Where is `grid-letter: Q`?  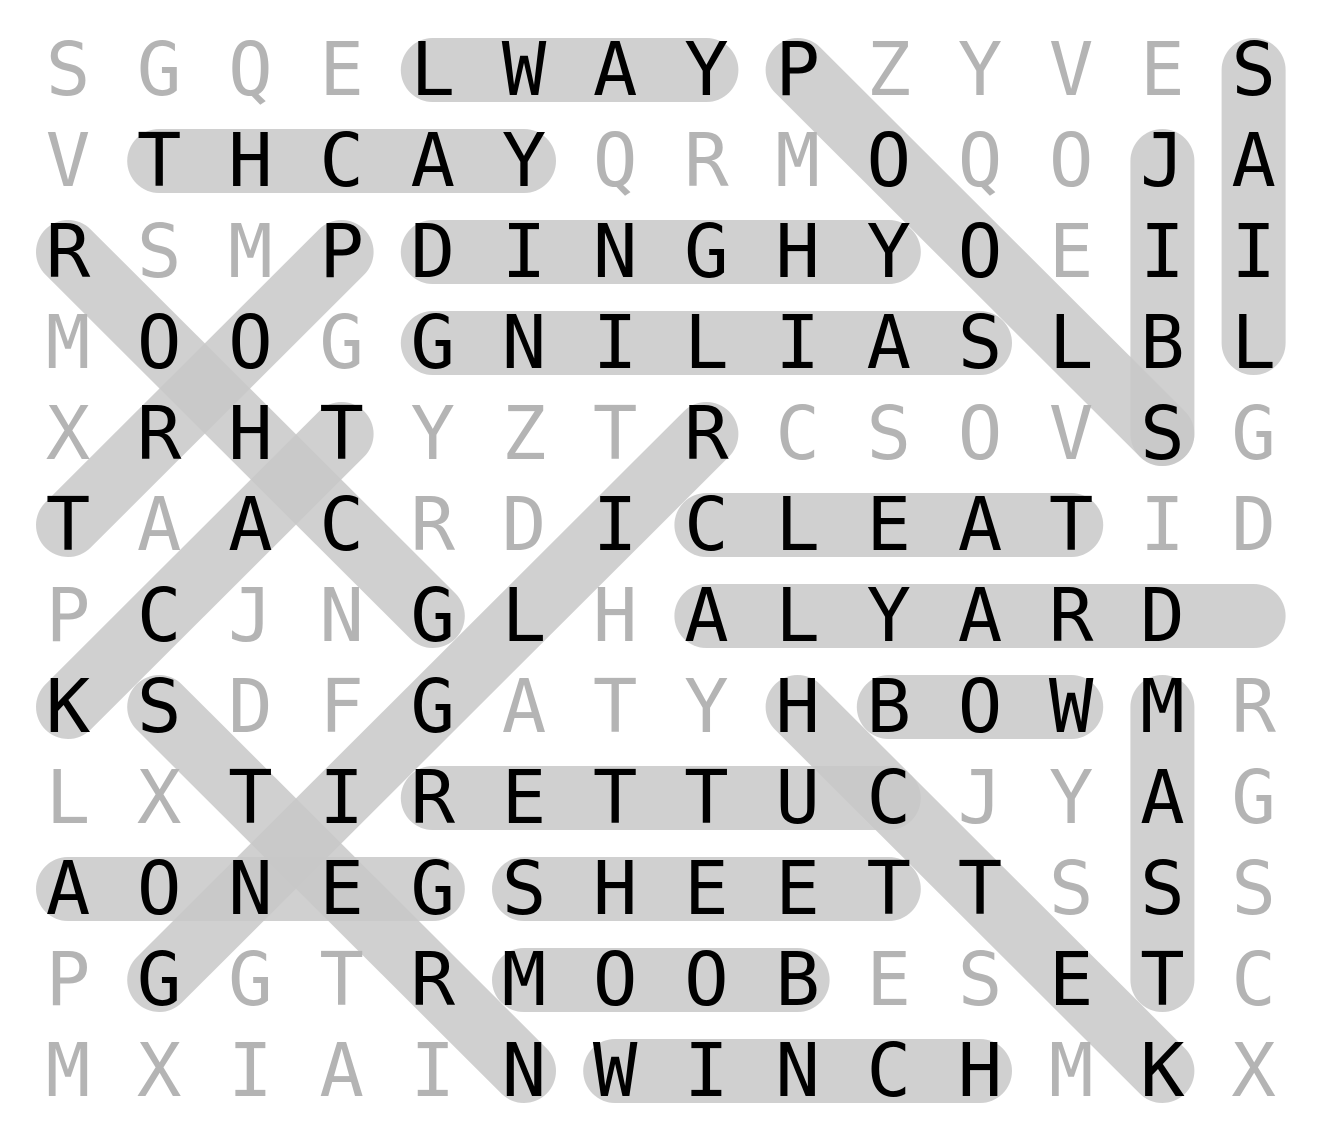
grid-letter: Q is located at coordinates (980, 161).